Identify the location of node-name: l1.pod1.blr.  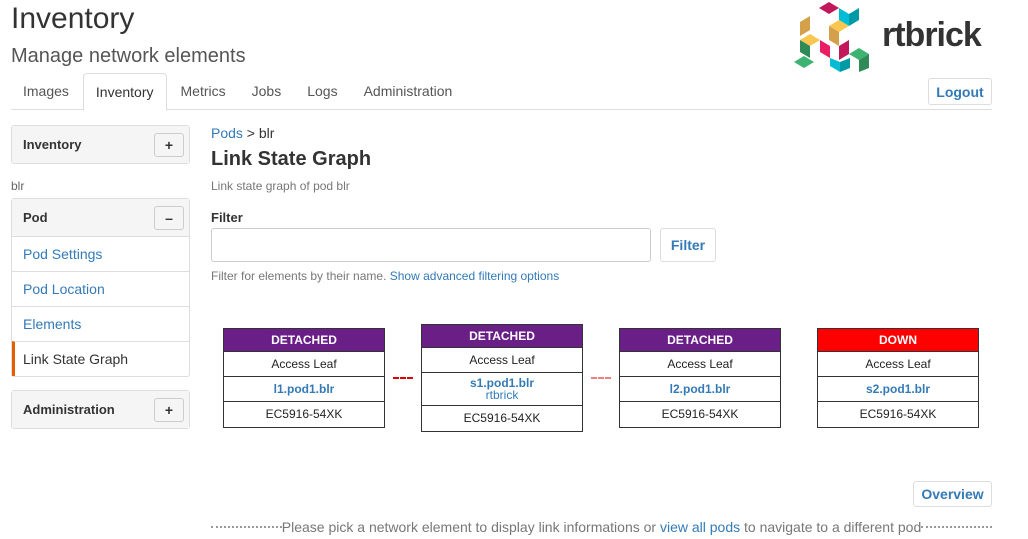
(304, 389).